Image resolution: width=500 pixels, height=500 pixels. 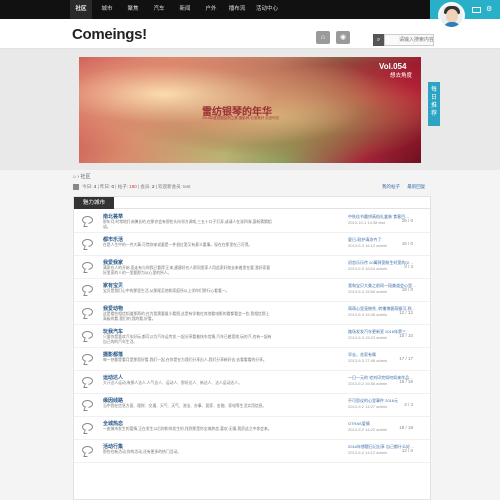 I want to click on nav-item-city: 城市, so click(x=107, y=9).